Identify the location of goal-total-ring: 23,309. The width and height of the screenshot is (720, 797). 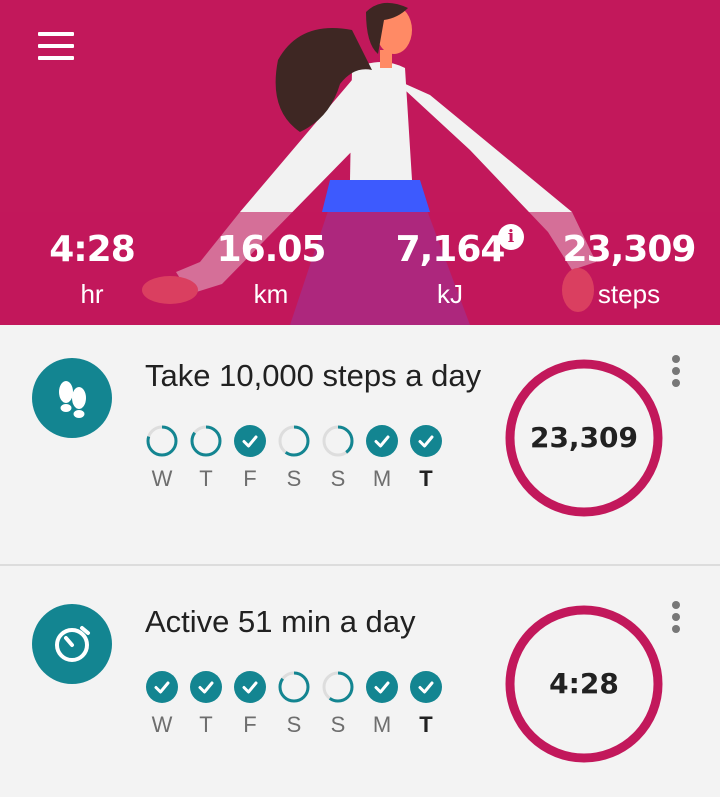
(584, 438).